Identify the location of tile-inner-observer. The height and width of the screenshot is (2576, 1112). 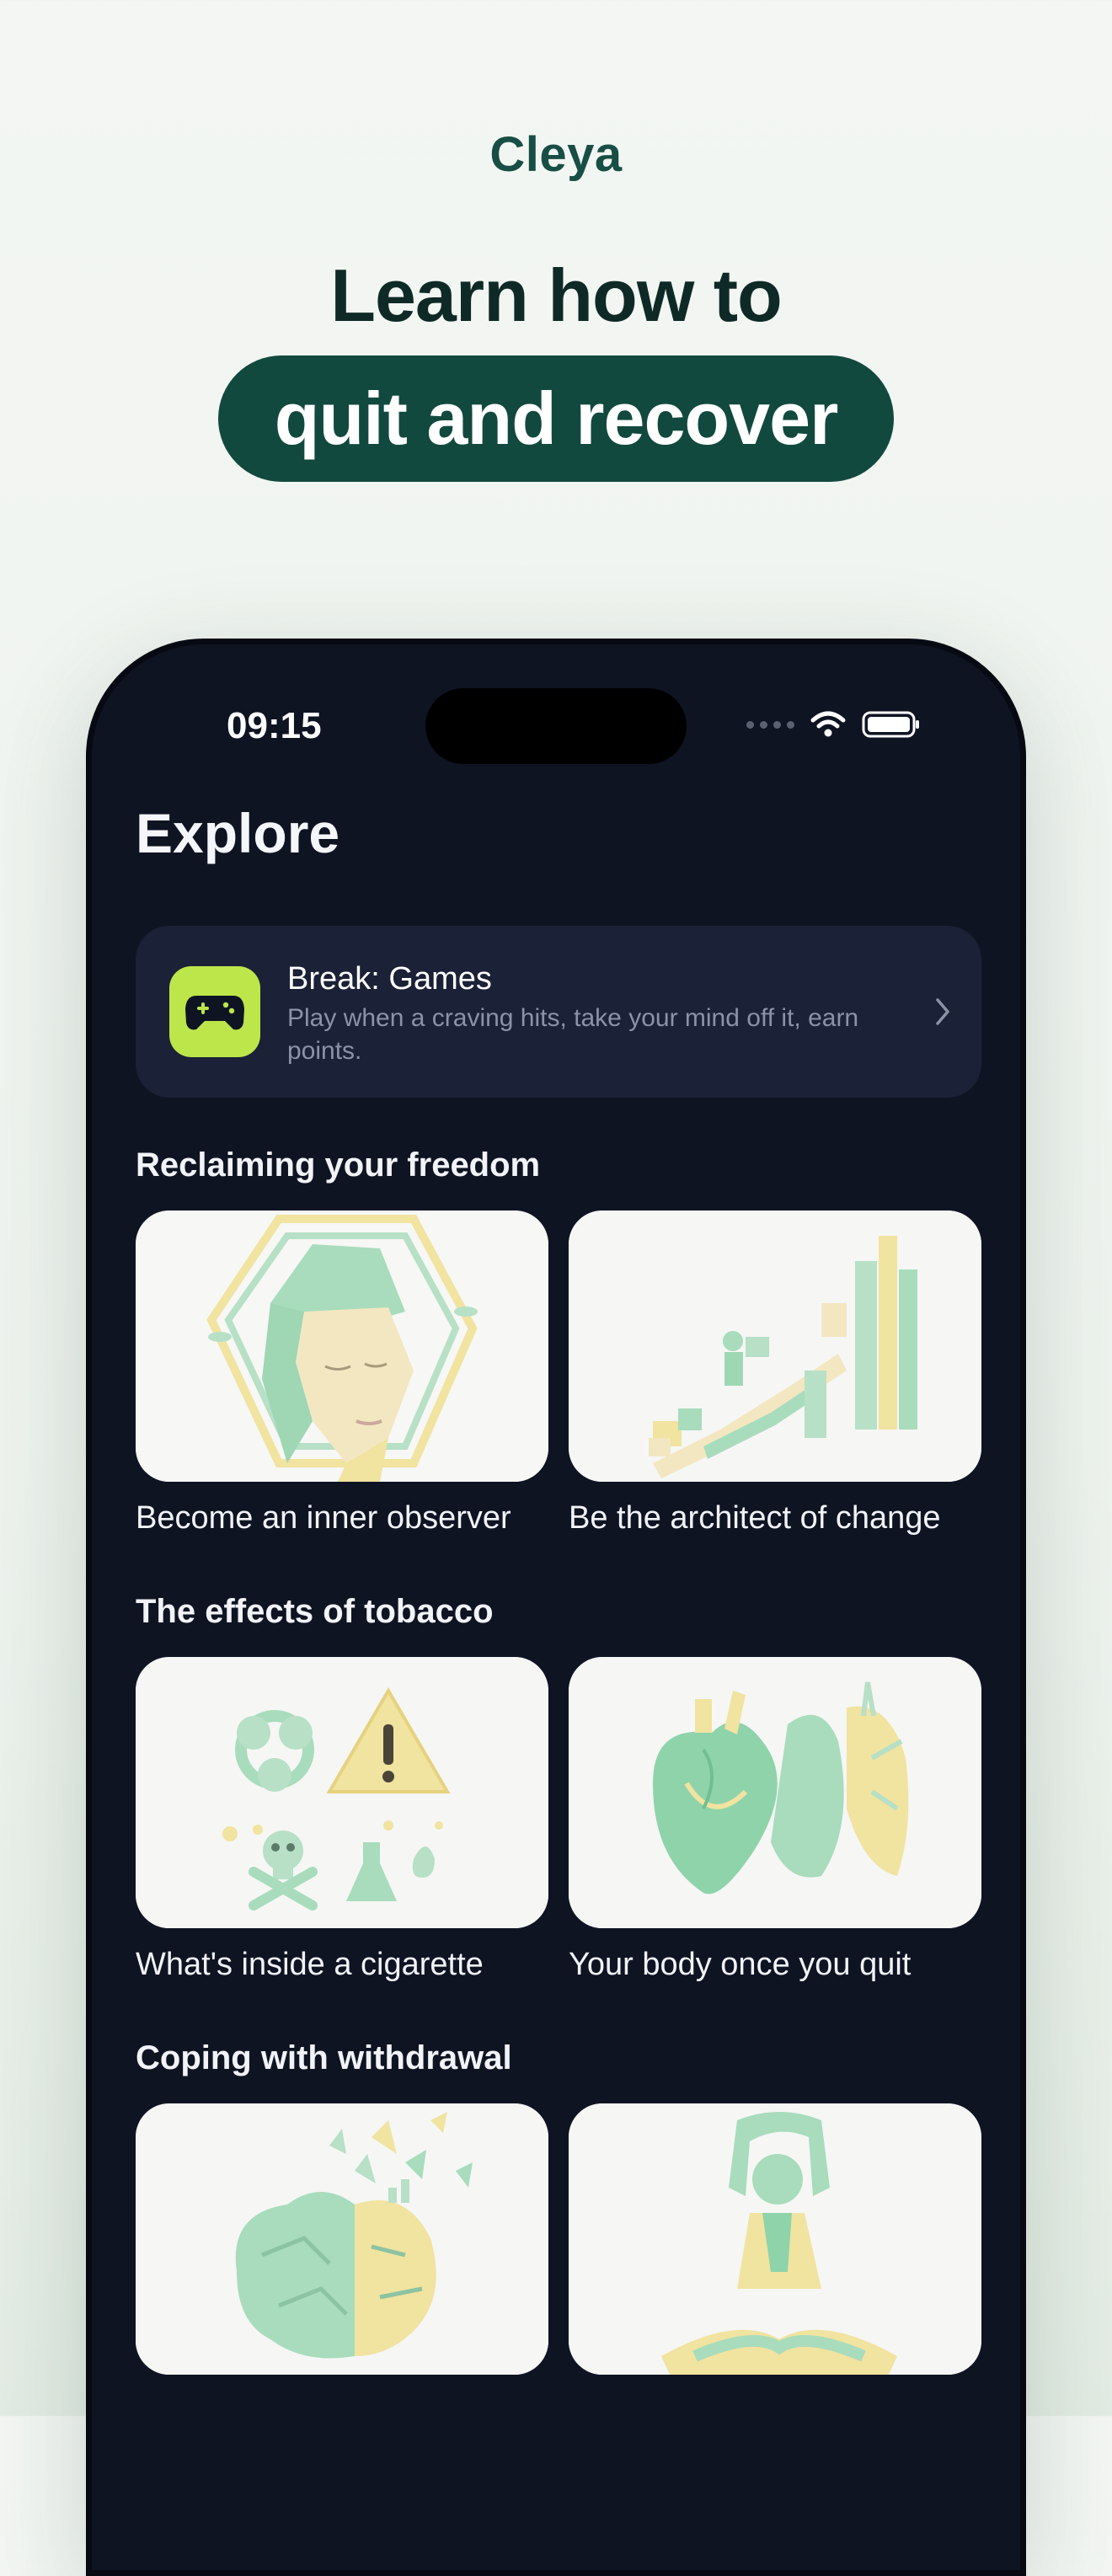
(342, 1346).